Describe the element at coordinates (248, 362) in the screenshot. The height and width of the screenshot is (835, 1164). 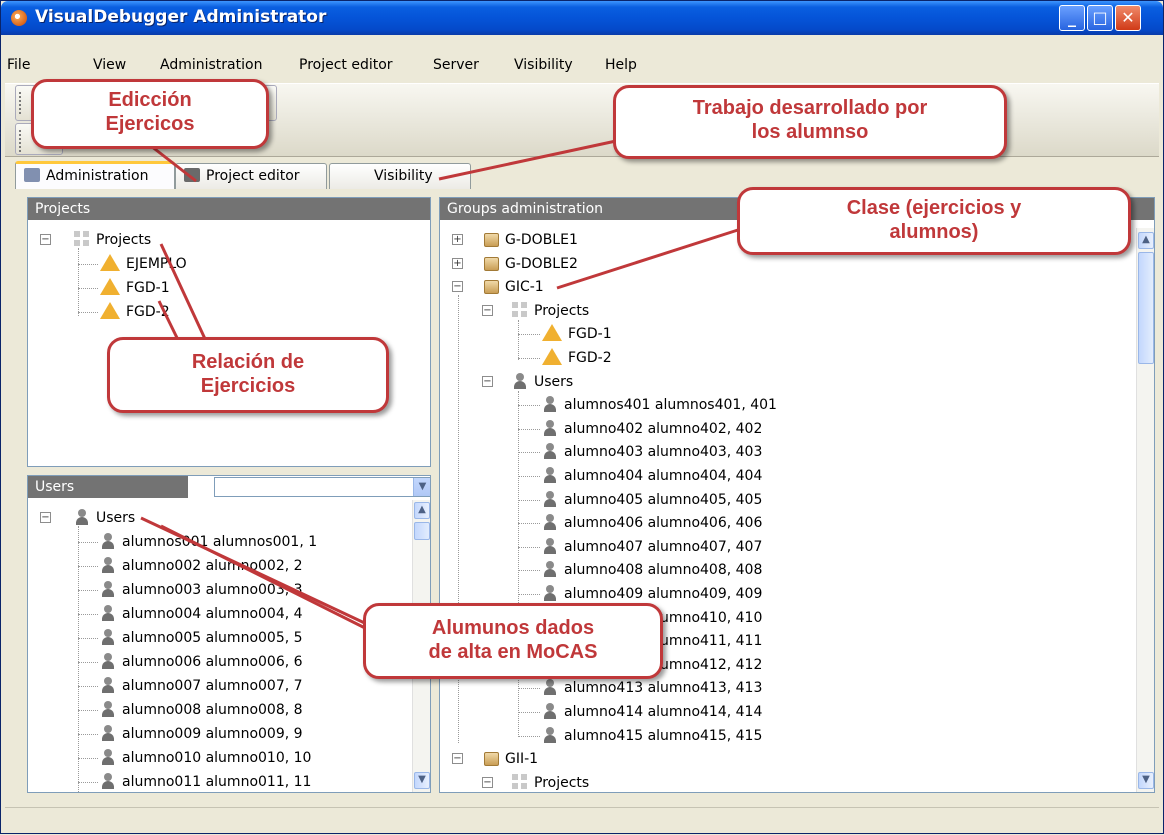
I see `callout-line: Relación de` at that location.